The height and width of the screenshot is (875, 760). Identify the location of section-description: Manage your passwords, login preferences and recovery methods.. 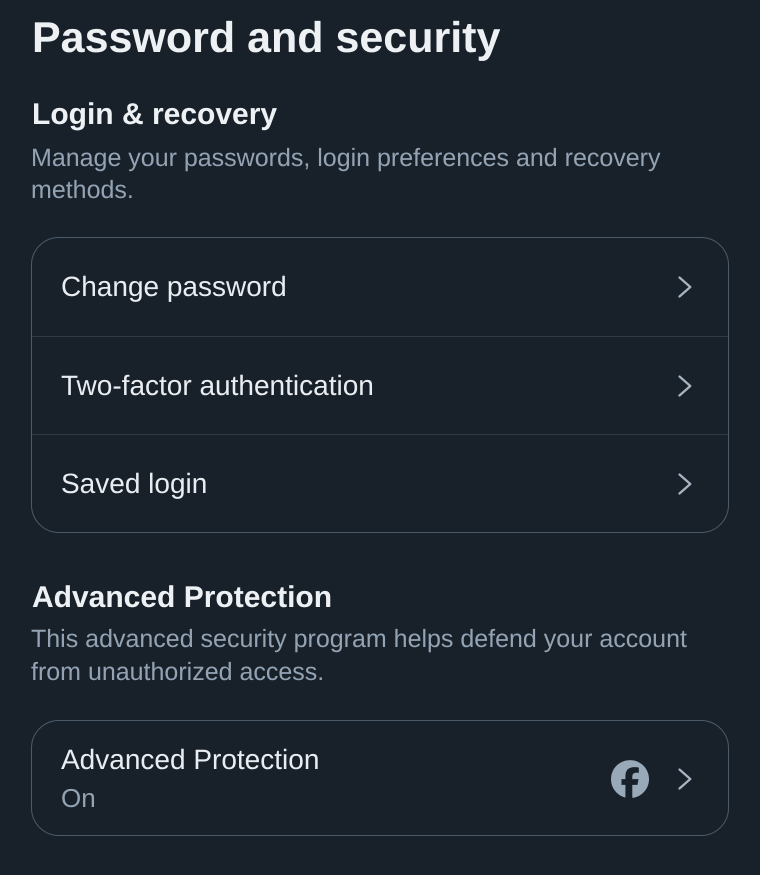
(346, 174).